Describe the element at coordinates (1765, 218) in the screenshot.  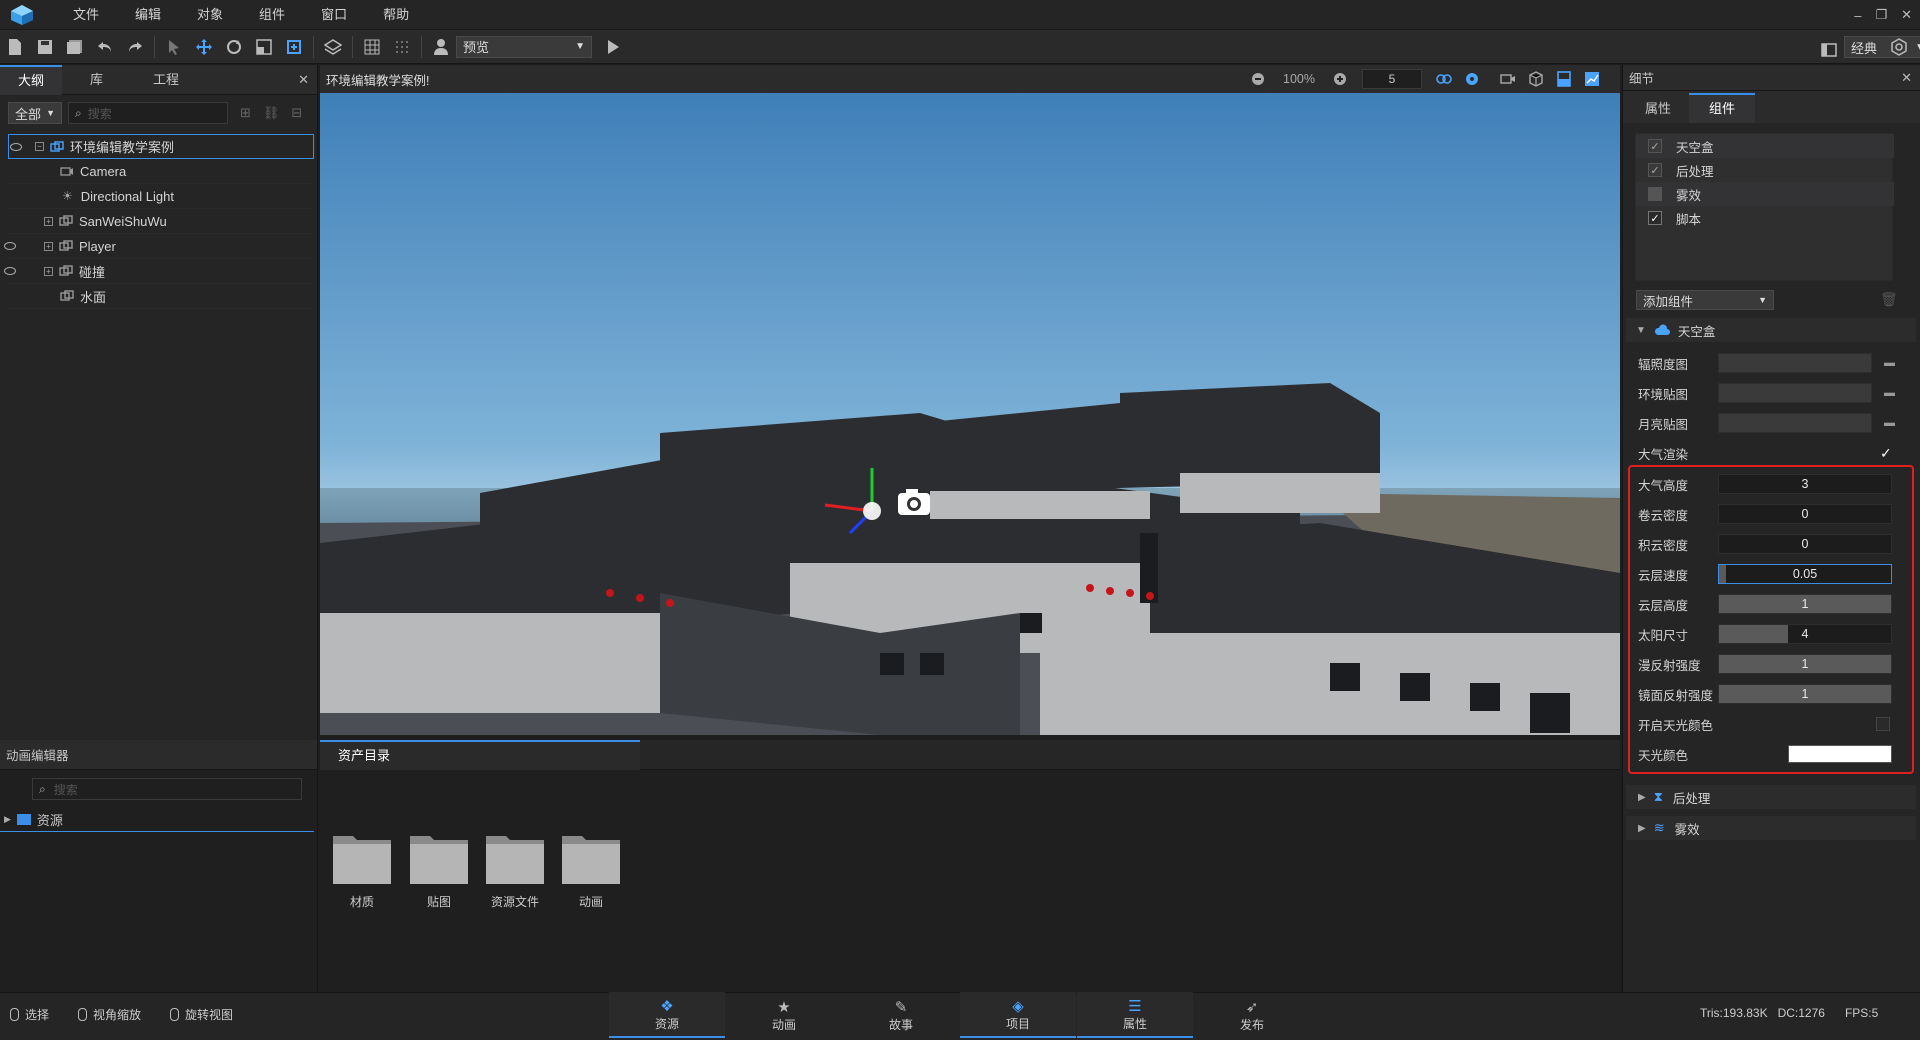
I see `component-script: ✓ 脚本` at that location.